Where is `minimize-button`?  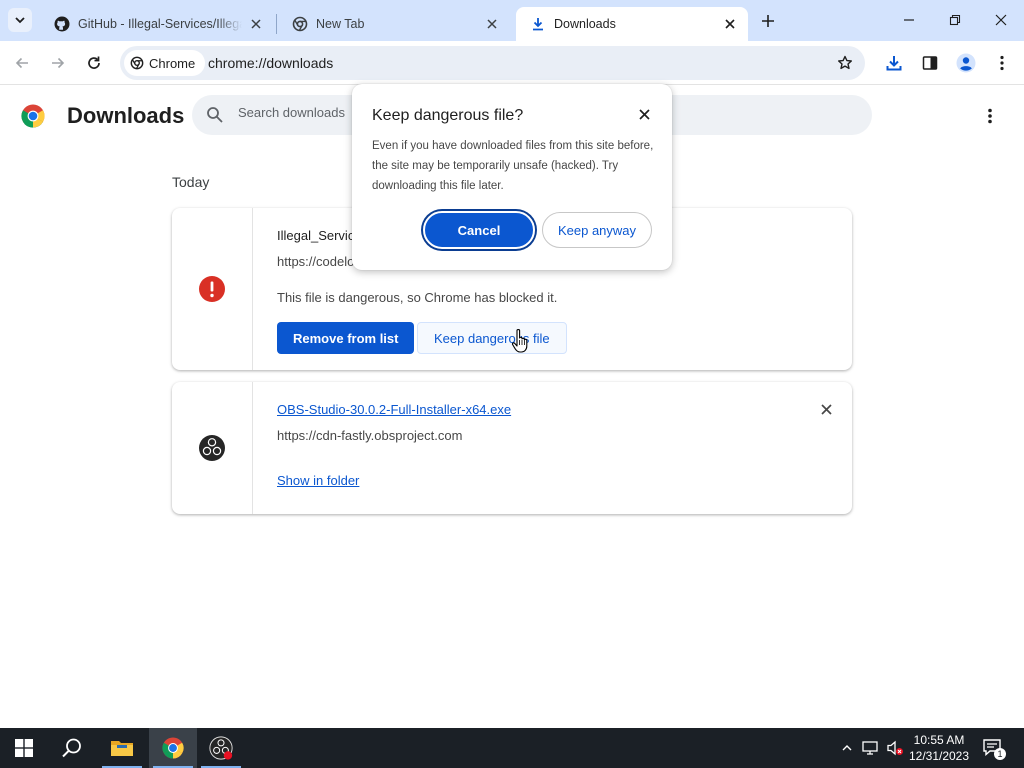
minimize-button is located at coordinates (909, 20).